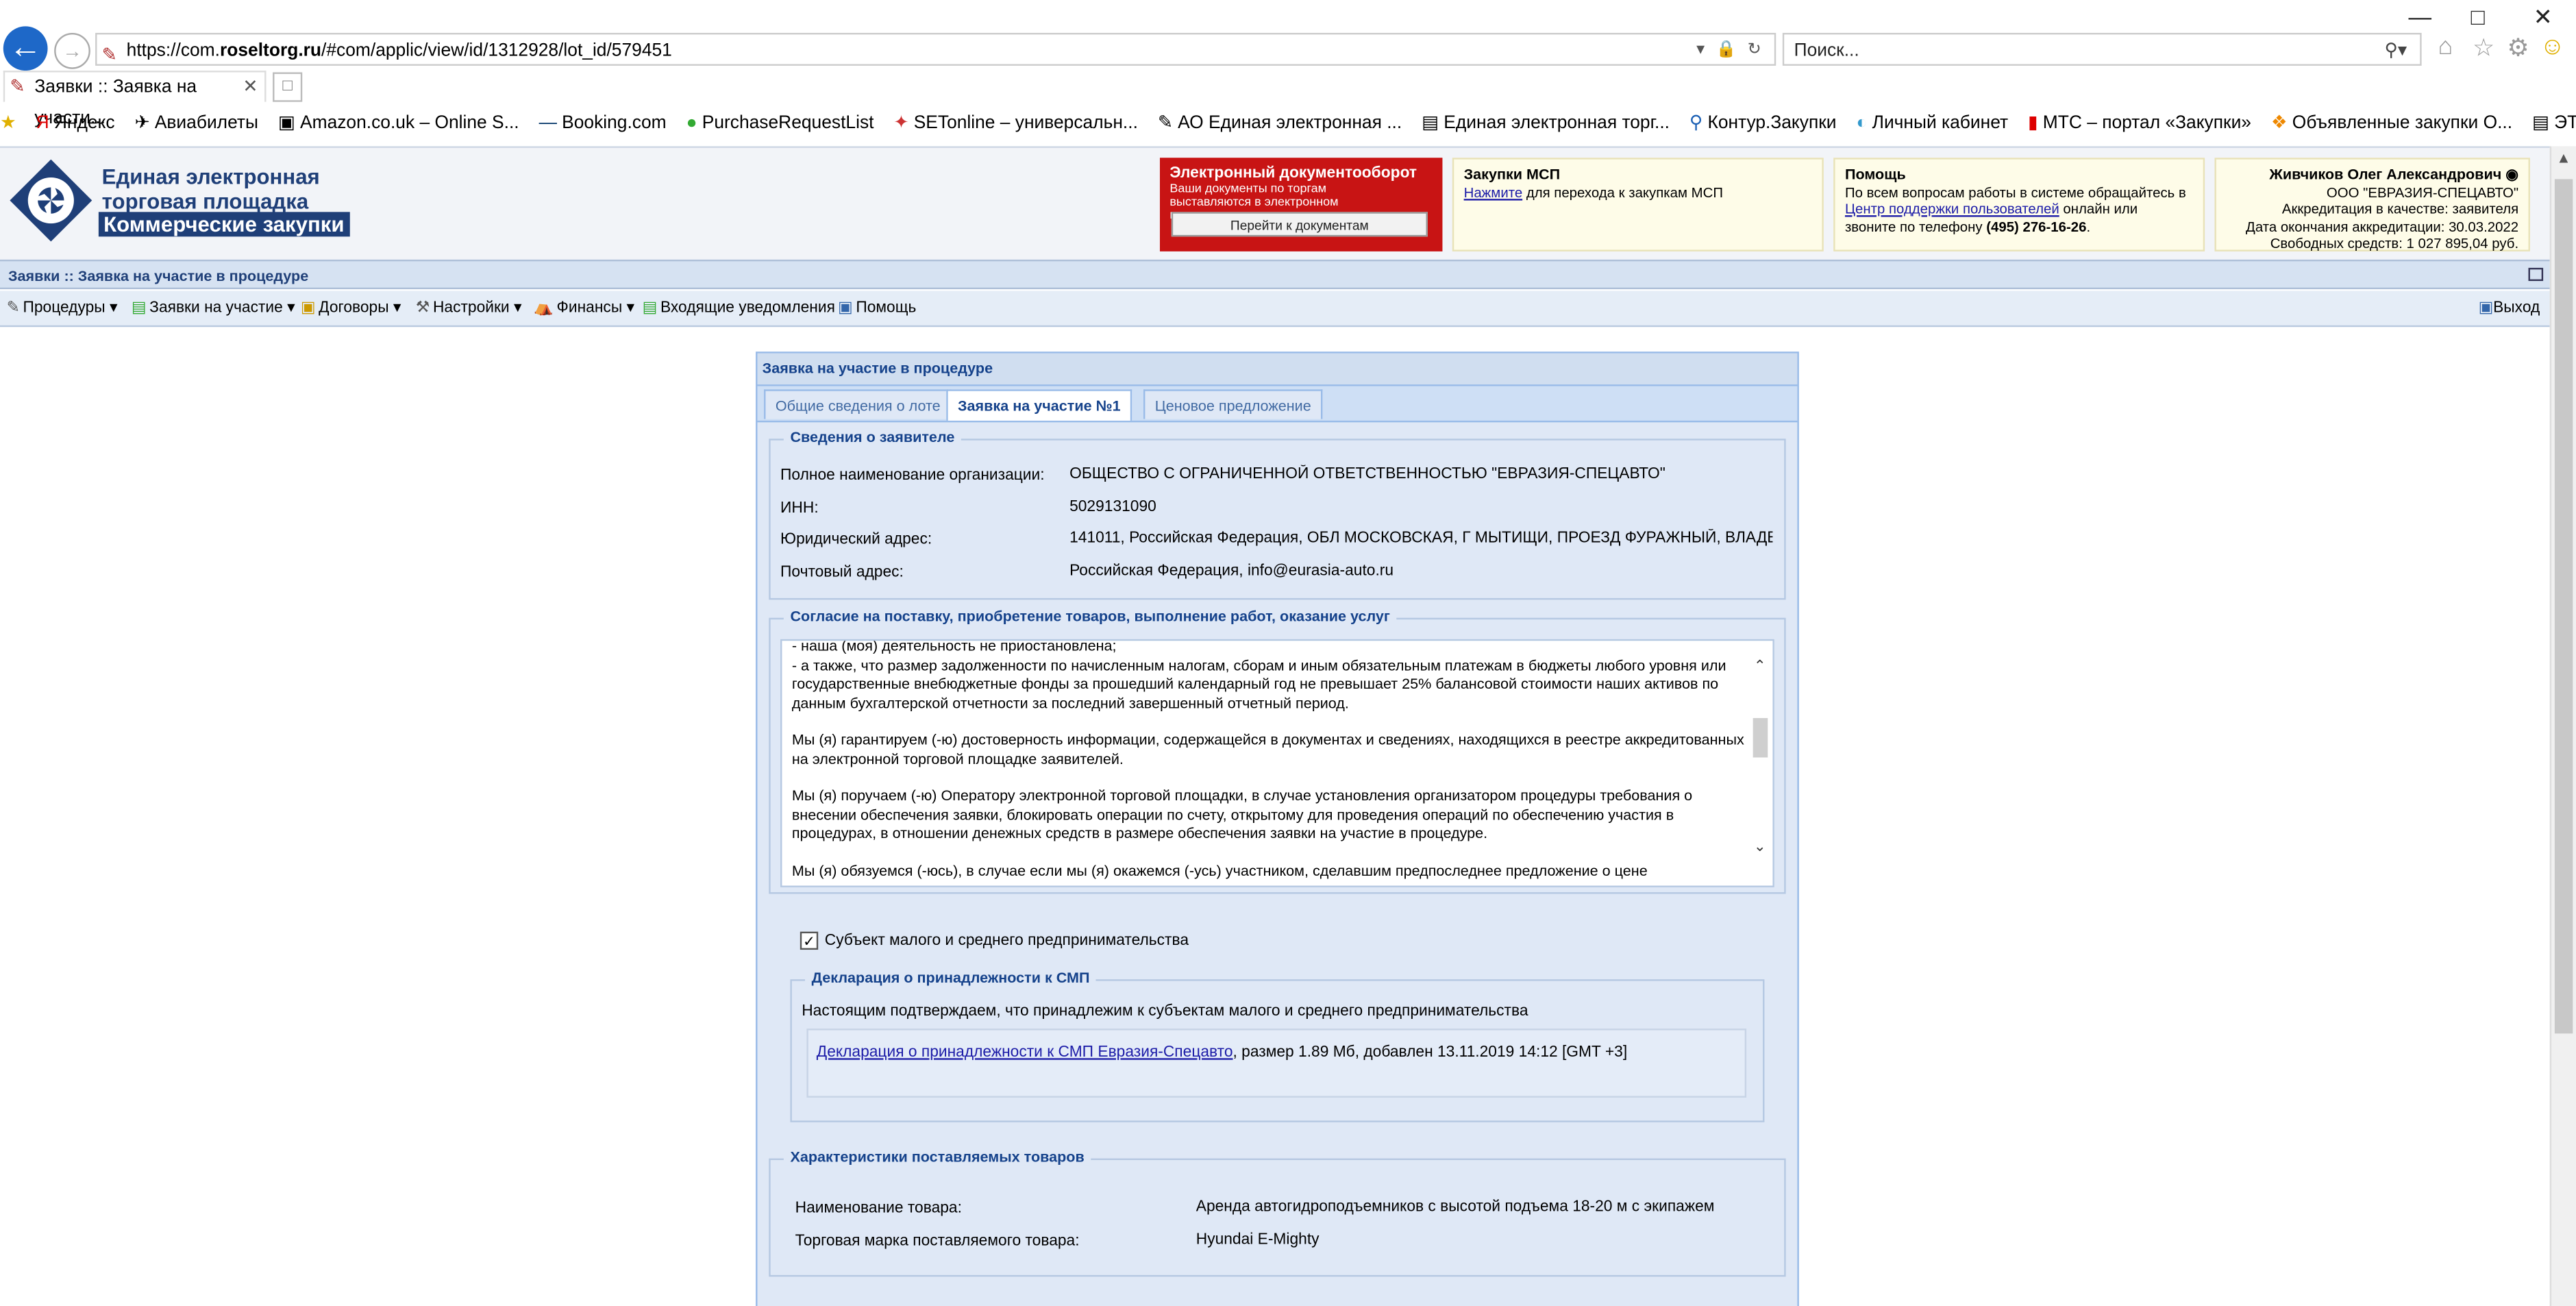  What do you see at coordinates (422, 308) in the screenshot?
I see `wrench-icon: ⚒` at bounding box center [422, 308].